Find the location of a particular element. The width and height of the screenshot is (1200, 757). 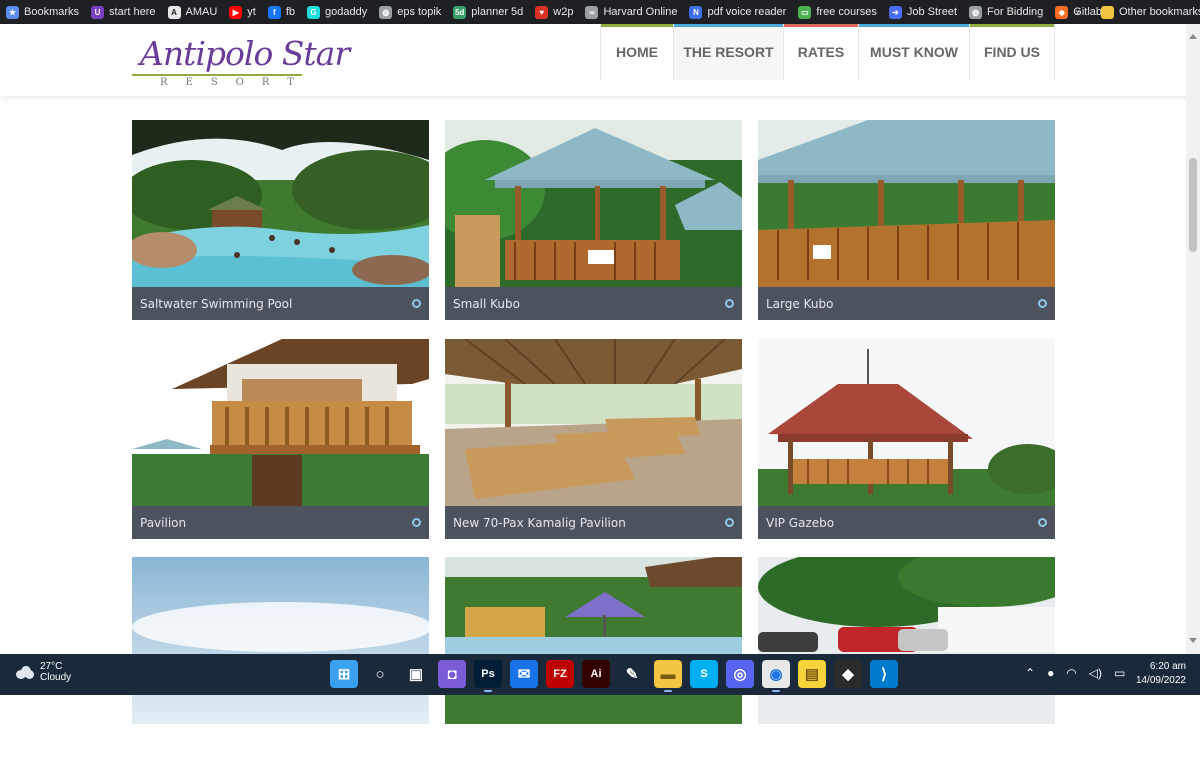

nav-find-us: FIND US is located at coordinates (1012, 52).